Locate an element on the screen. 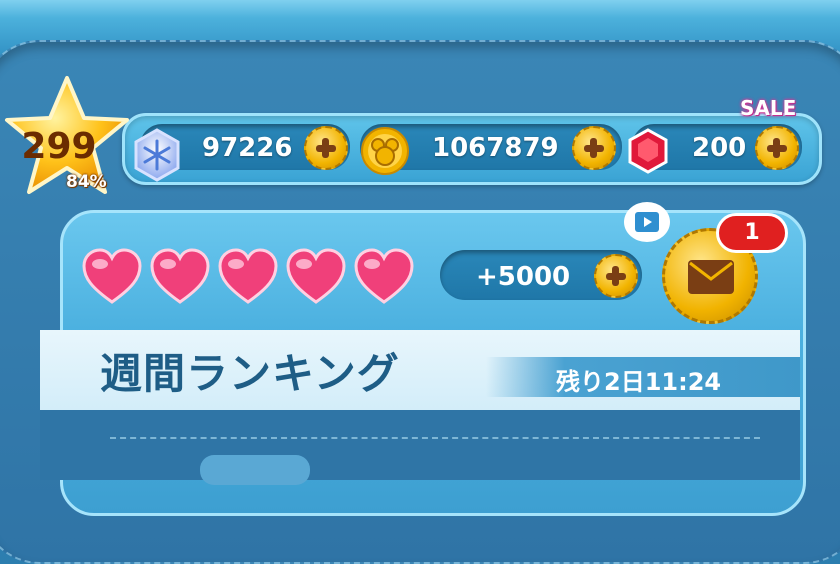 The image size is (840, 564). coin-count: 1067879 is located at coordinates (495, 148).